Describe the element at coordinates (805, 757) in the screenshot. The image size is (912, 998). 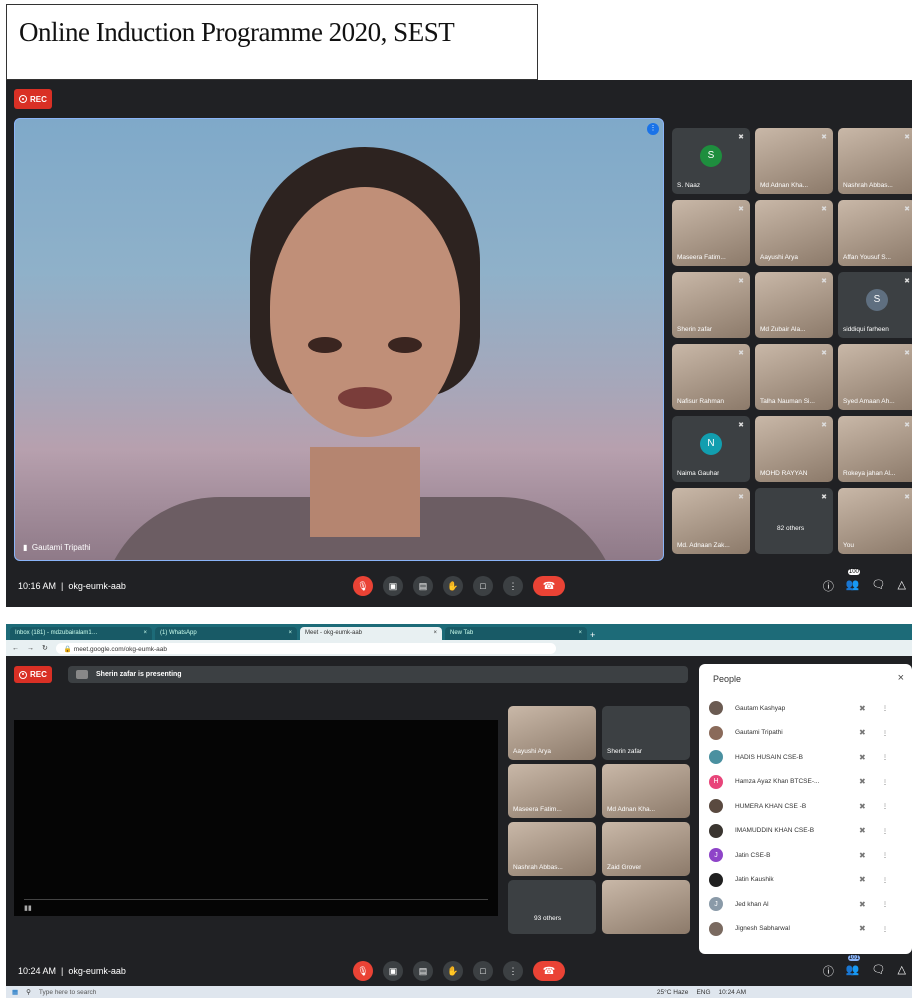
I see `people-list-item: HADIS HUSAIN CSE-B ✖ ⋮` at that location.